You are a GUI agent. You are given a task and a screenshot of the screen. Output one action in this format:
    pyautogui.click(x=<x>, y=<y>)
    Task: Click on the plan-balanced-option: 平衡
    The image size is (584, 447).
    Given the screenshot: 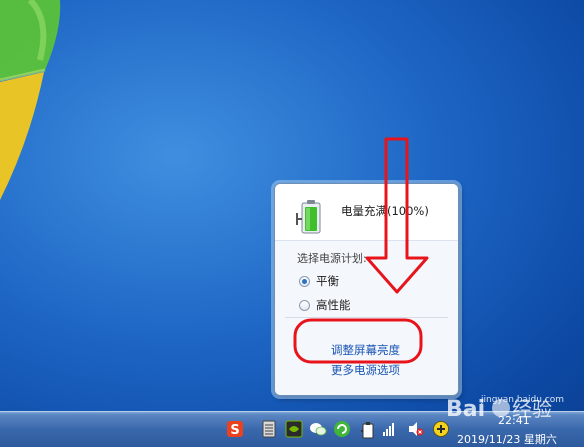 What is the action you would take?
    pyautogui.click(x=319, y=281)
    